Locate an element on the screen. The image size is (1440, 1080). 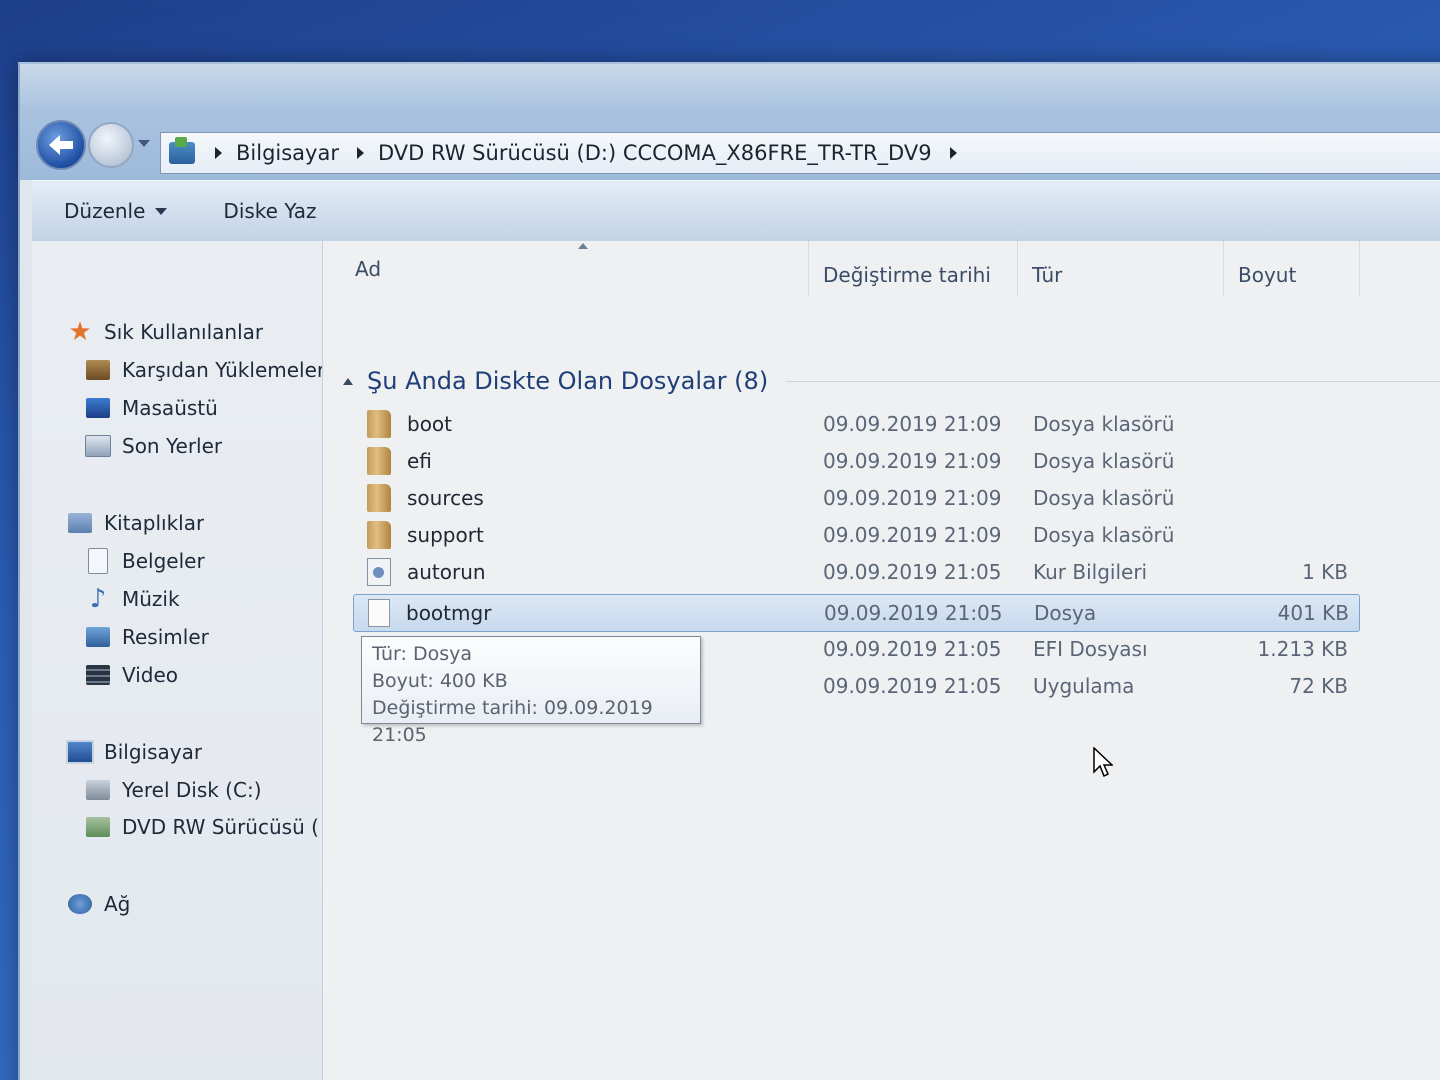
file-row-bootmgr: bootmgr 09.09.2019 21:05 Dosya 401 KB is located at coordinates (856, 613).